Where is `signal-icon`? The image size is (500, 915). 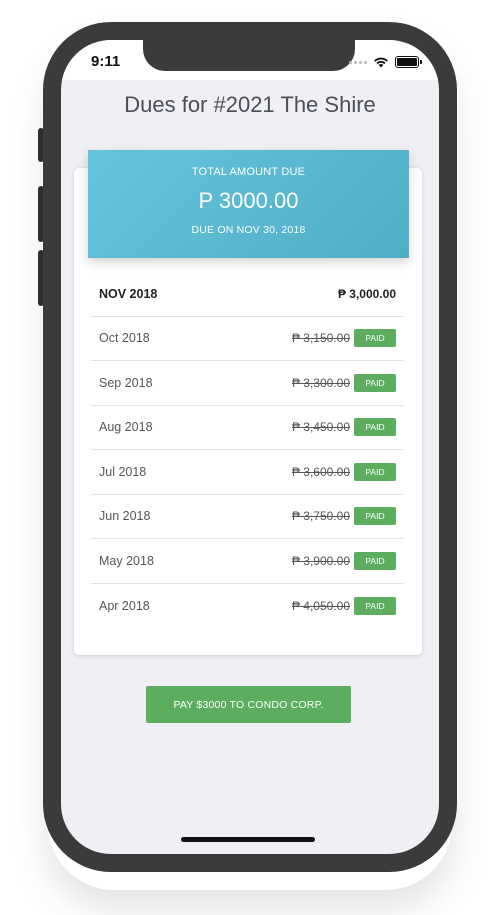
signal-icon is located at coordinates (358, 62).